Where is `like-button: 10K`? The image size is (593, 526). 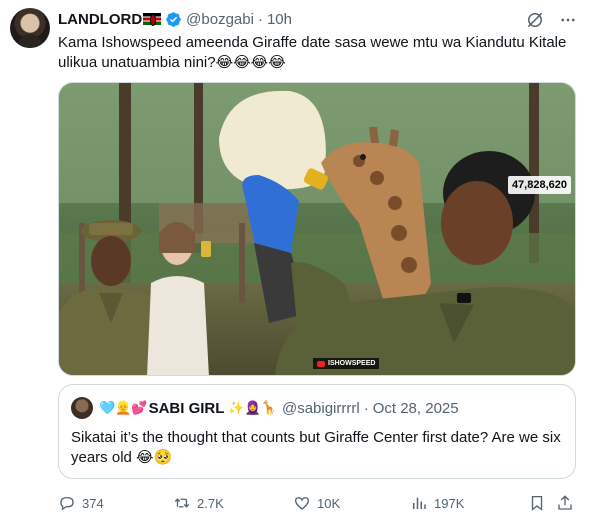 like-button: 10K is located at coordinates (316, 503).